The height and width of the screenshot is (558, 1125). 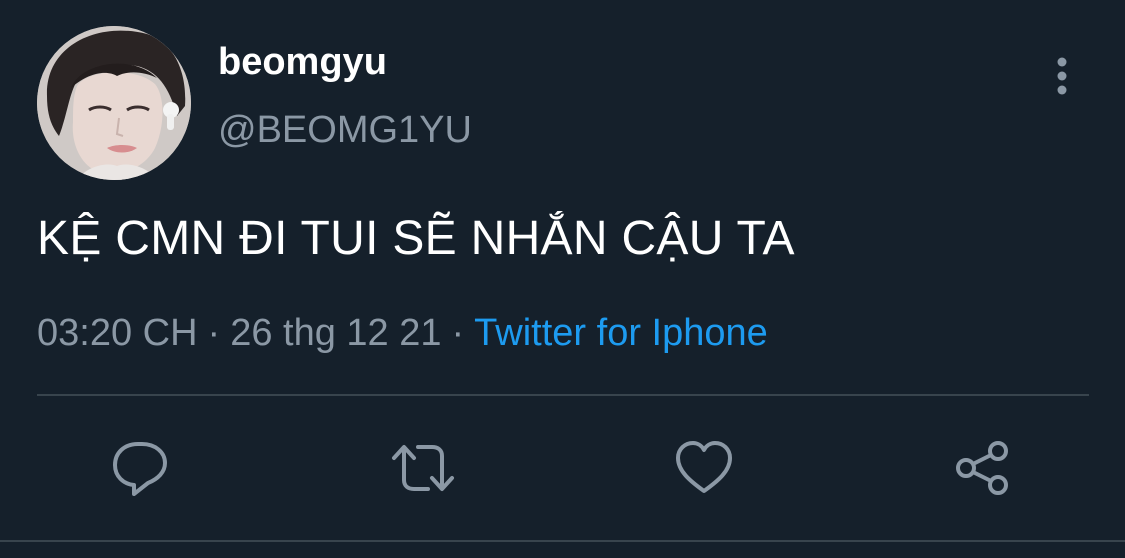 I want to click on reply-button, so click(x=140, y=468).